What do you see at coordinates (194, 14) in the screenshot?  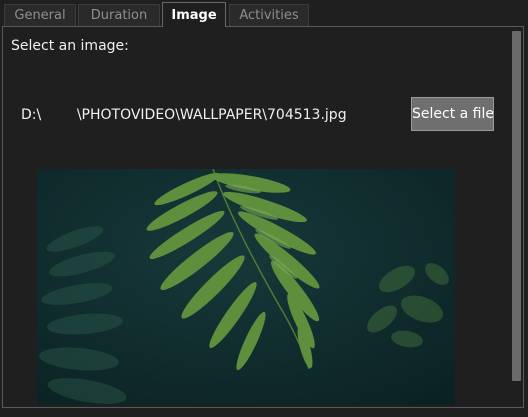 I see `tab-image: Image` at bounding box center [194, 14].